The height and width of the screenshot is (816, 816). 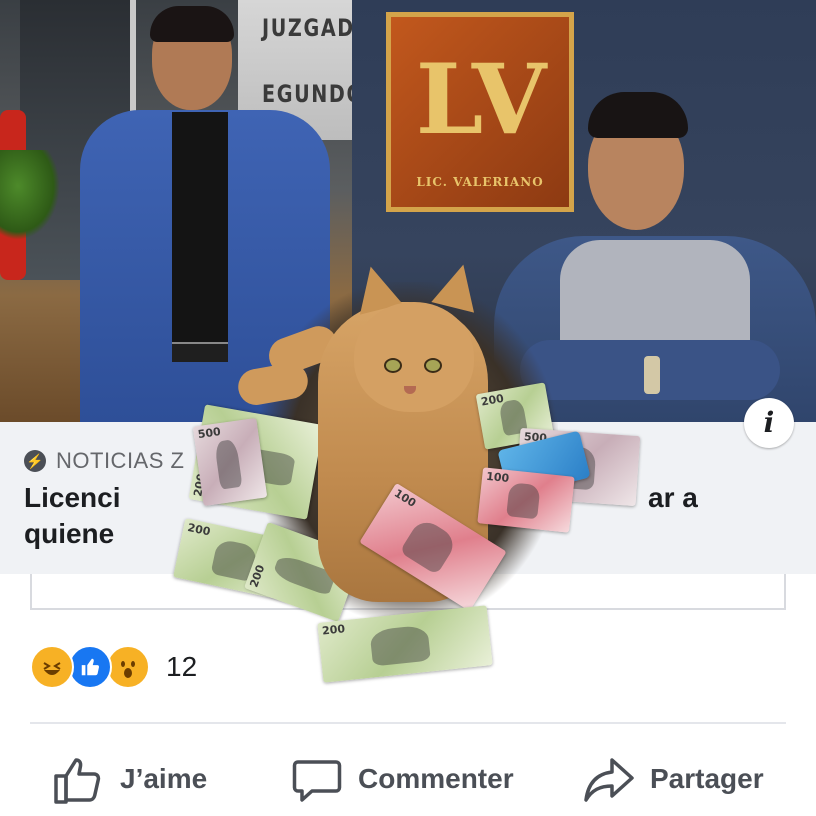 I want to click on man-vest-hair, so click(x=638, y=115).